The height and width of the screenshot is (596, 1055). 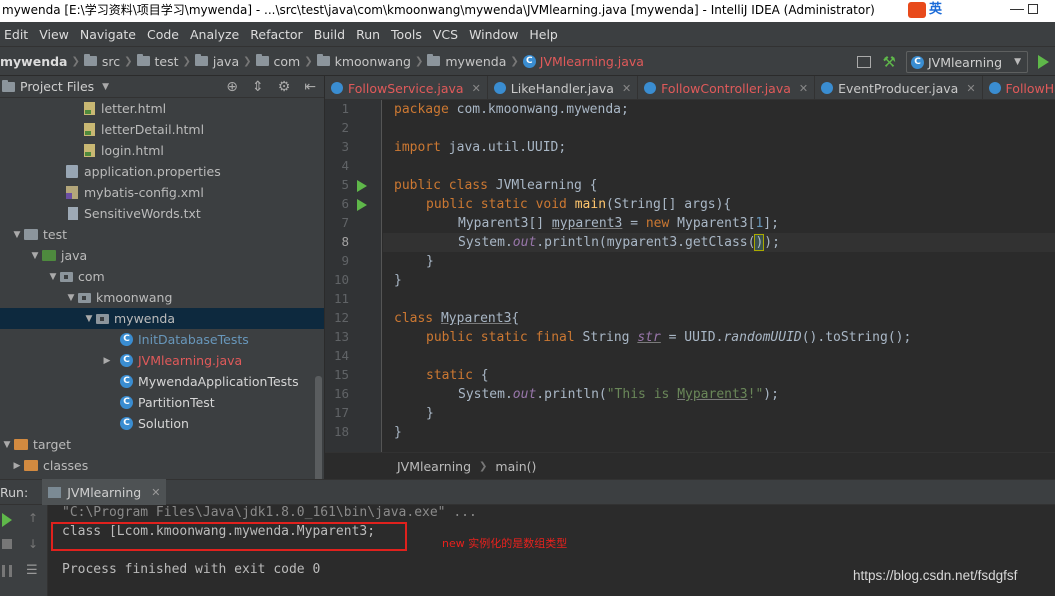 I want to click on crumb-kmoonwang: kmoonwang ❯, so click(x=369, y=61).